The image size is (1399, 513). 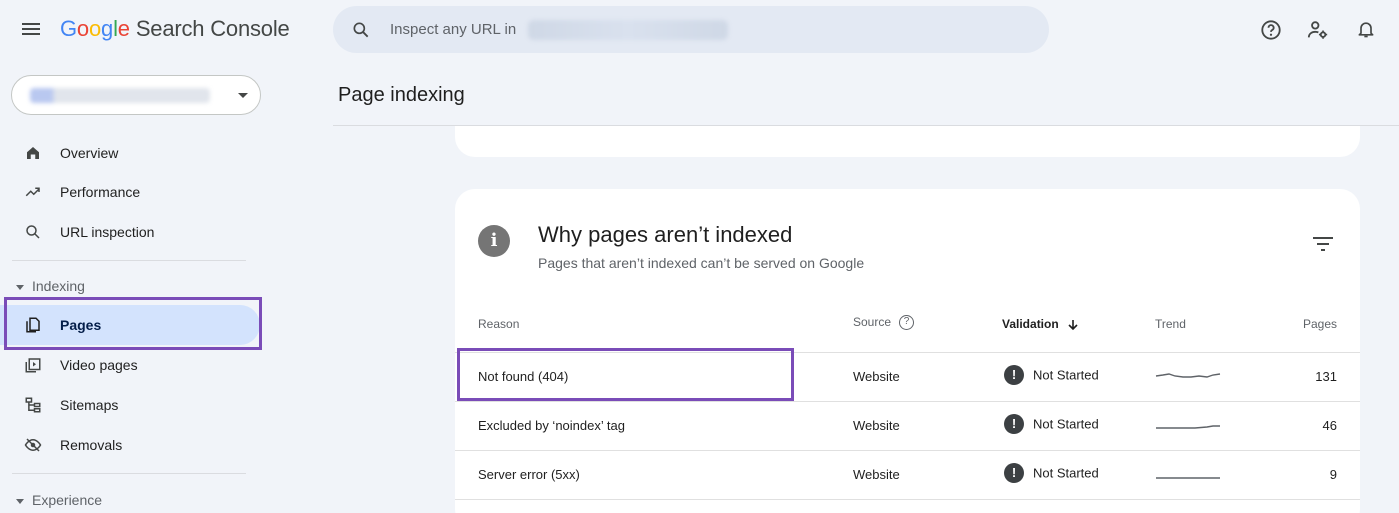 I want to click on sidebar-section-experience: Experience, so click(x=59, y=500).